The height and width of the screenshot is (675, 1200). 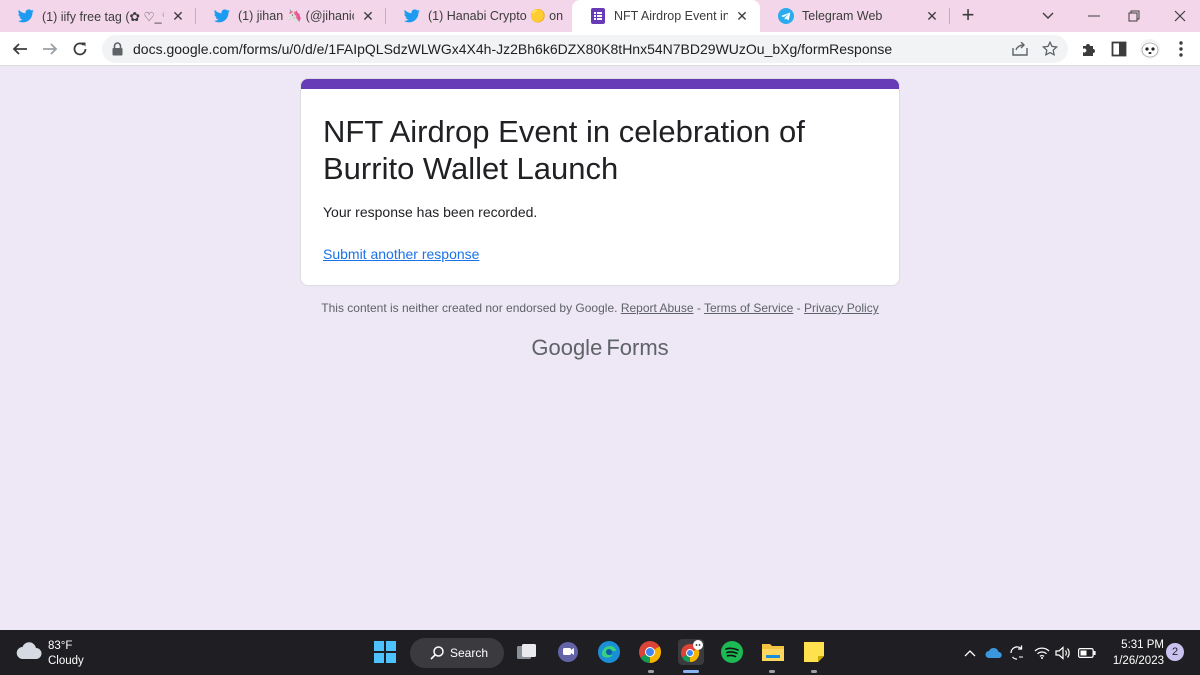 I want to click on task-view-icon, so click(x=527, y=652).